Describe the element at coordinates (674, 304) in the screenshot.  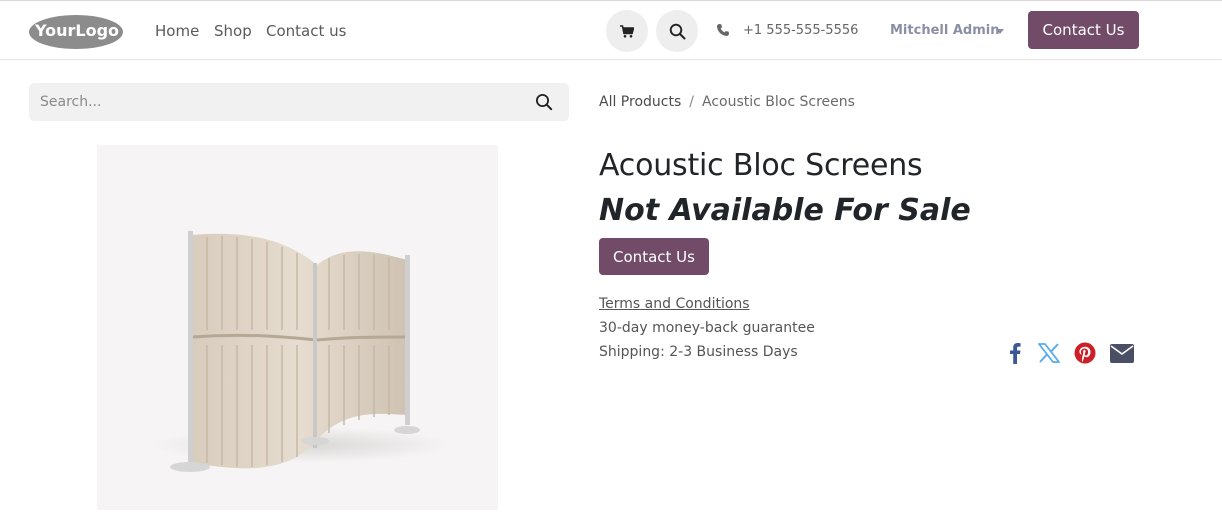
I see `terms-link: Terms and Conditions` at that location.